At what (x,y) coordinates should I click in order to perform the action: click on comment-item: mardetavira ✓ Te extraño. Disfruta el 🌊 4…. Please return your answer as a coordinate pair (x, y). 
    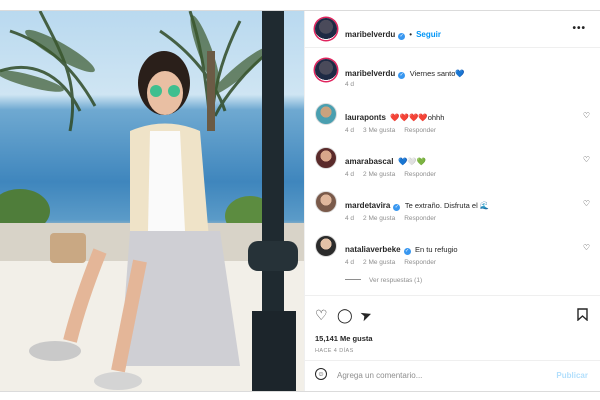
    Looking at the image, I should click on (452, 211).